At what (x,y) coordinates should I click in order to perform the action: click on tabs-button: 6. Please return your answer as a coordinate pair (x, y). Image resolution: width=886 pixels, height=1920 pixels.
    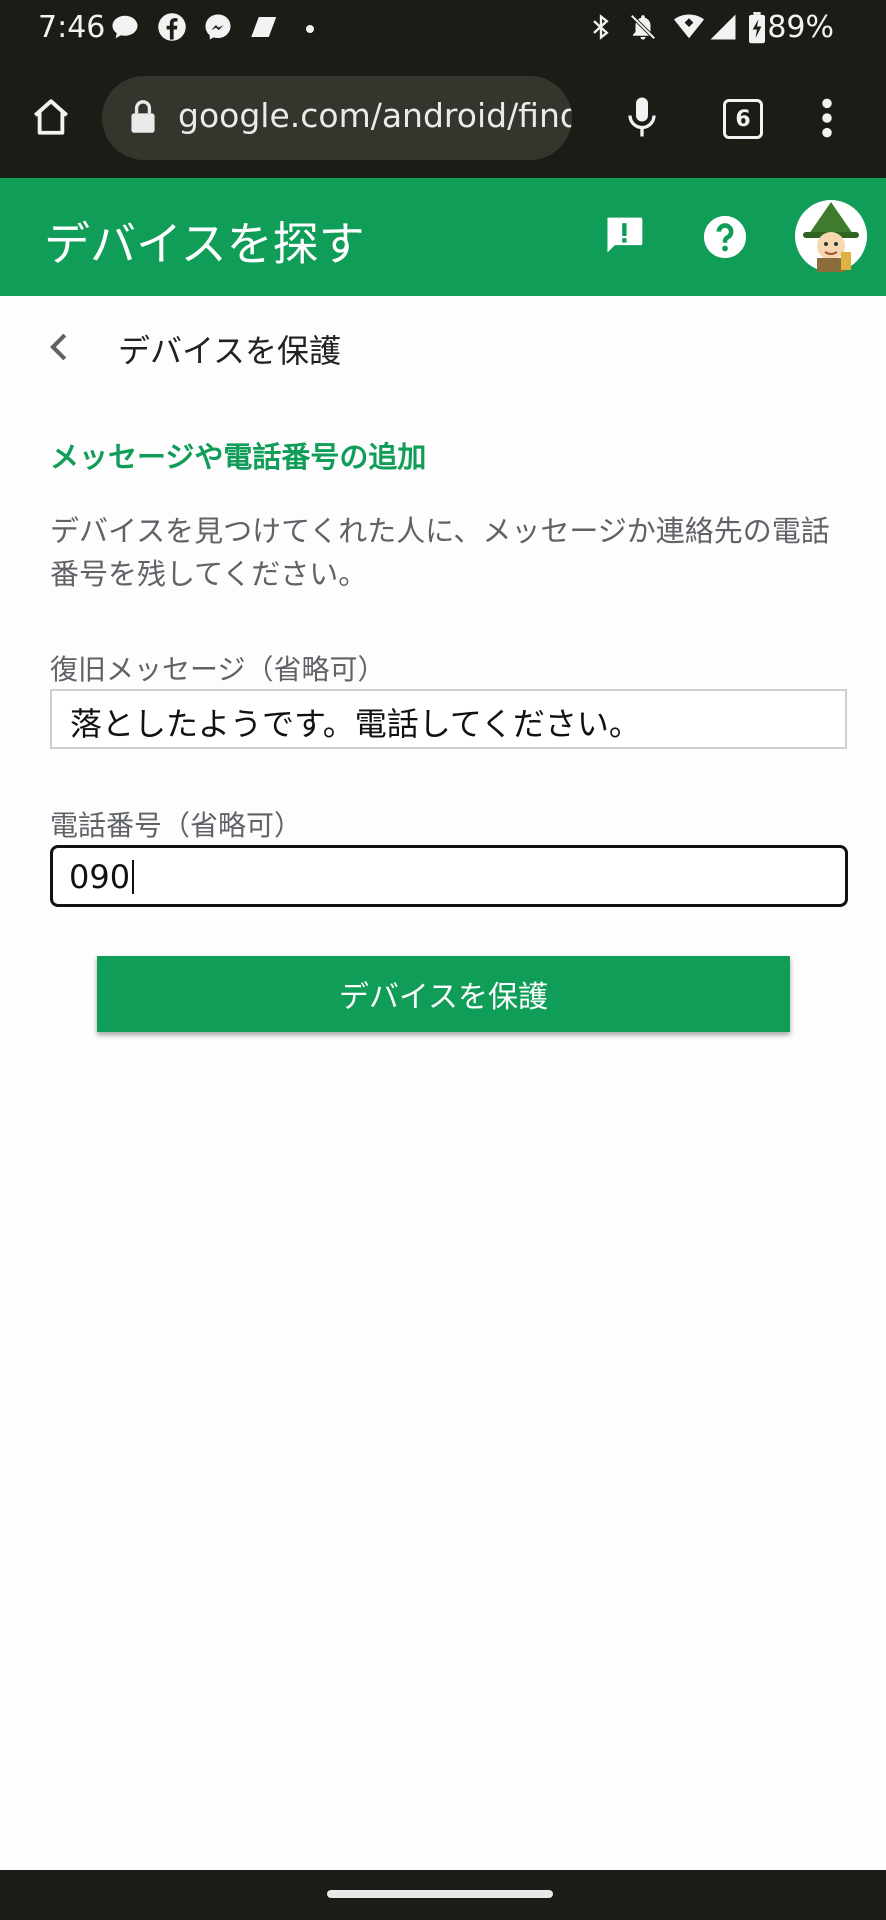
    Looking at the image, I should click on (743, 119).